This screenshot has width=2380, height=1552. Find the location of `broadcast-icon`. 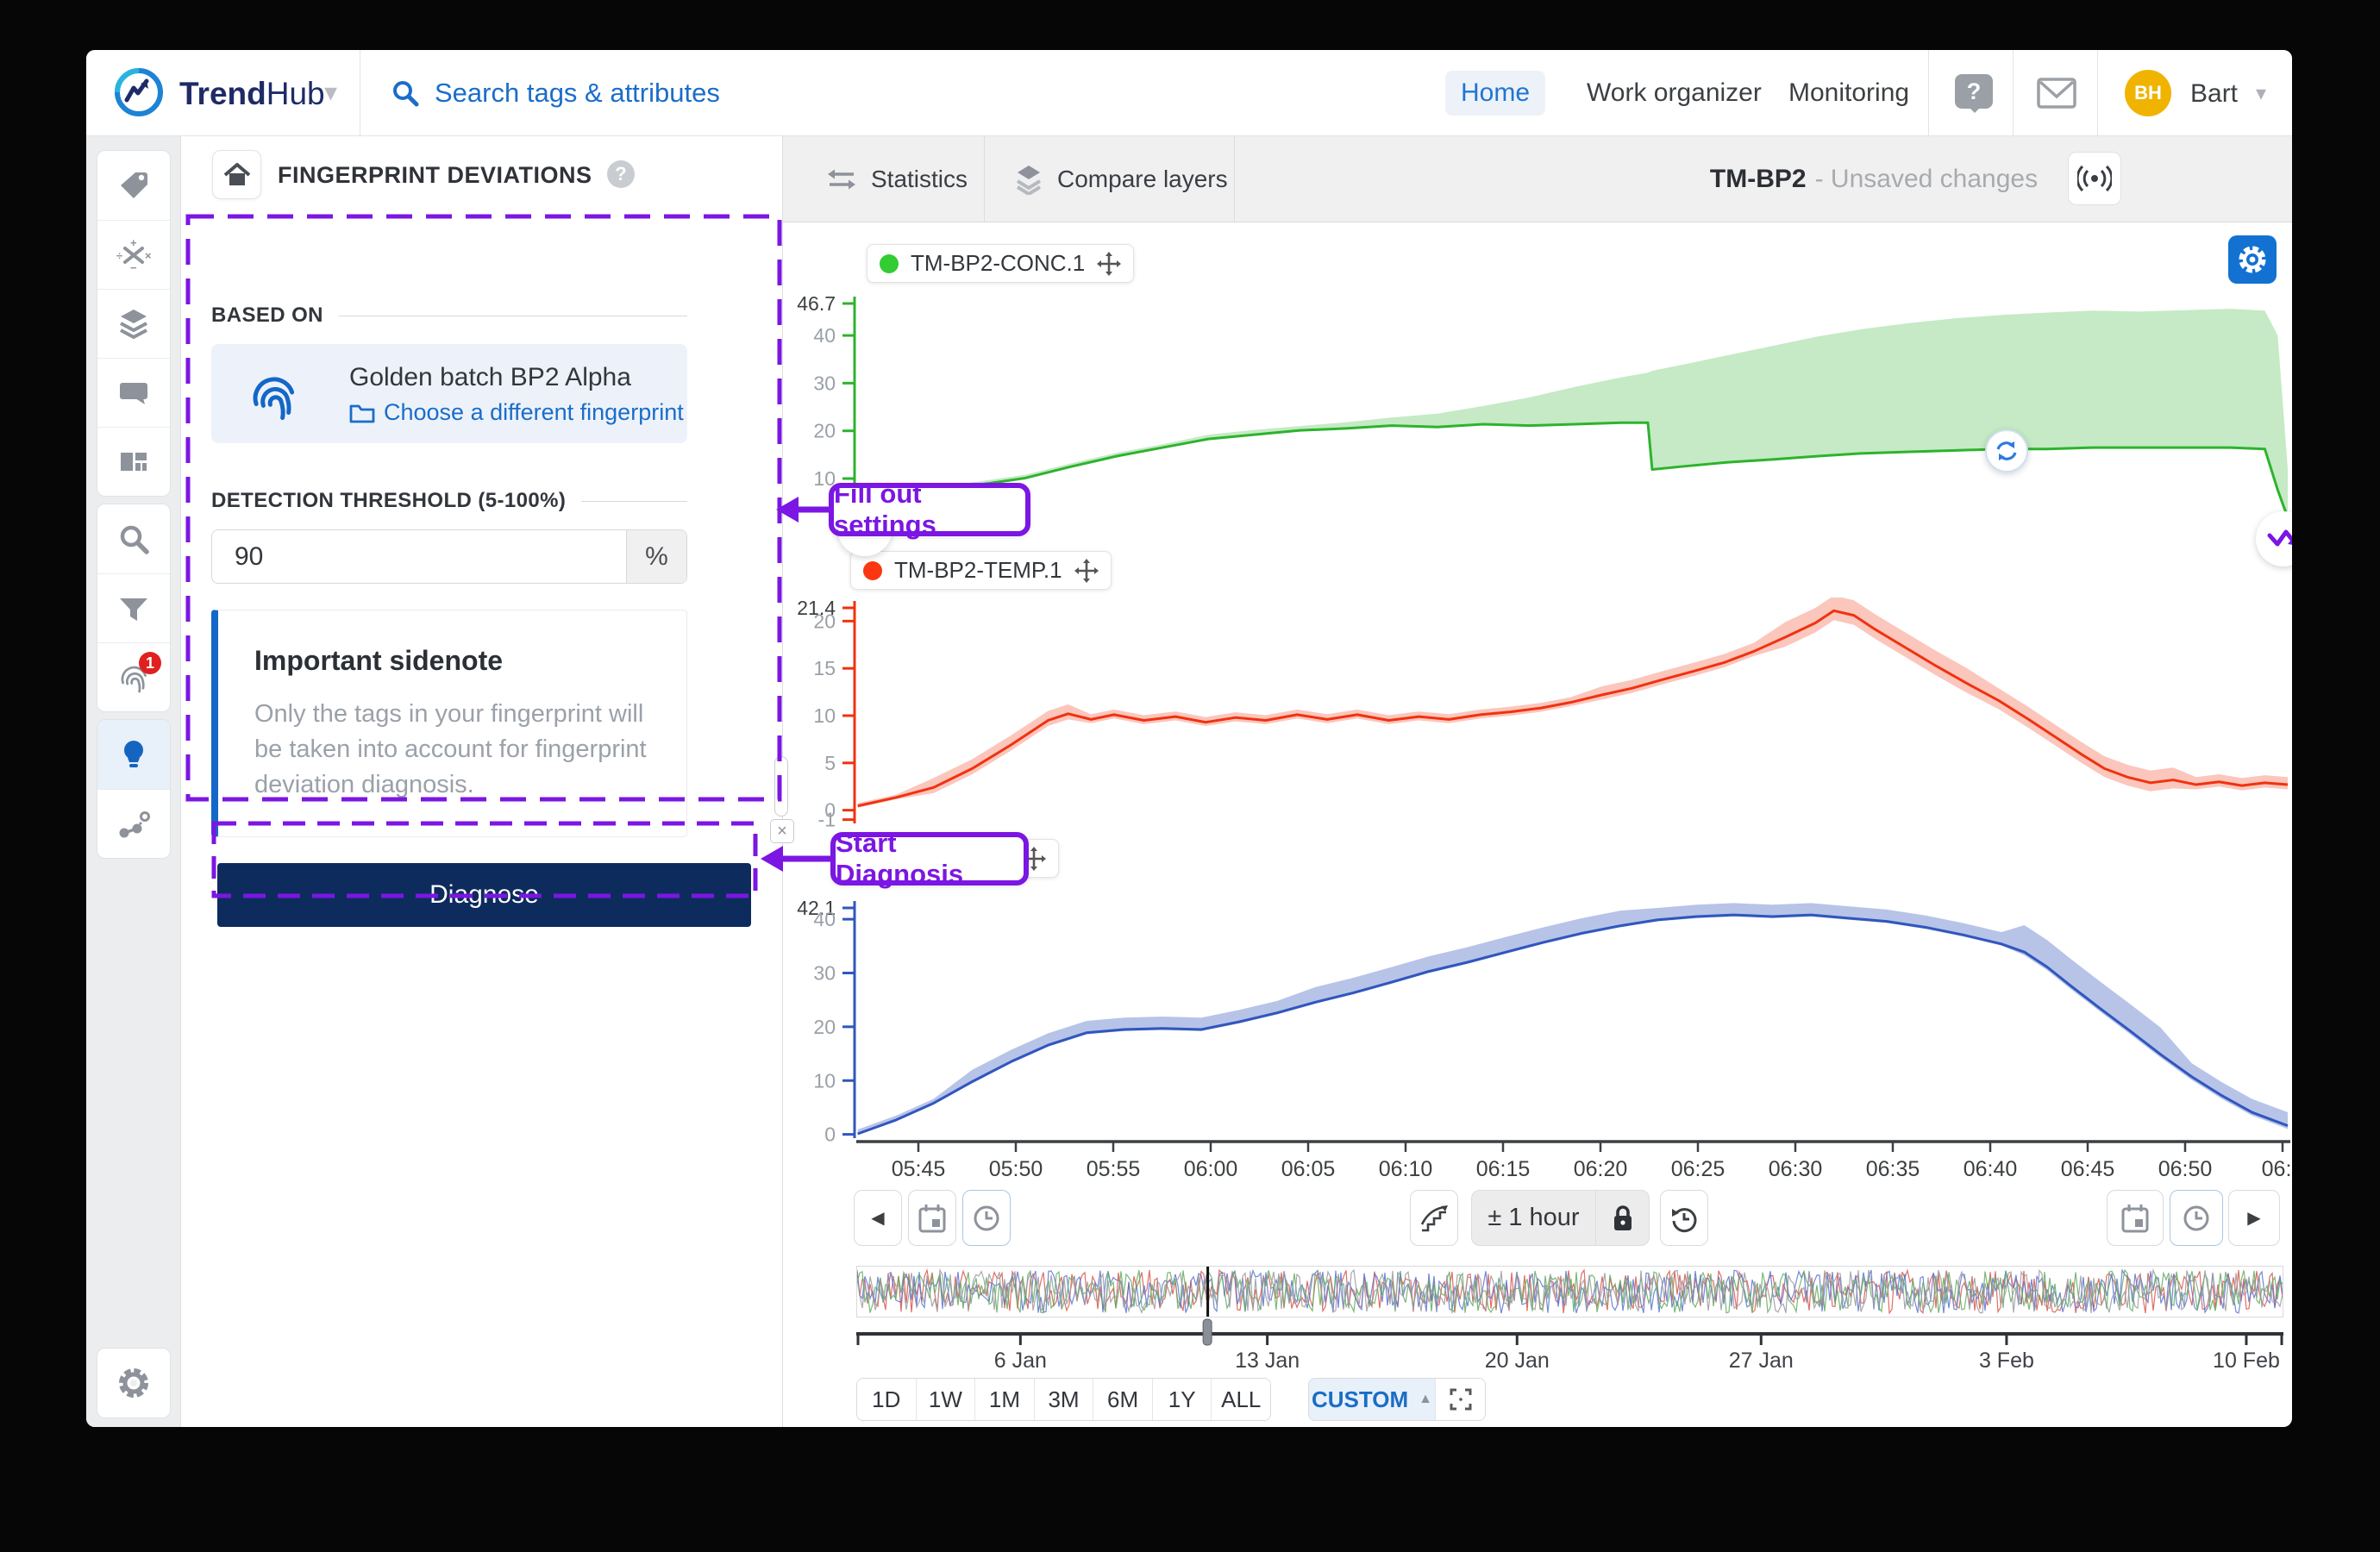

broadcast-icon is located at coordinates (2095, 178).